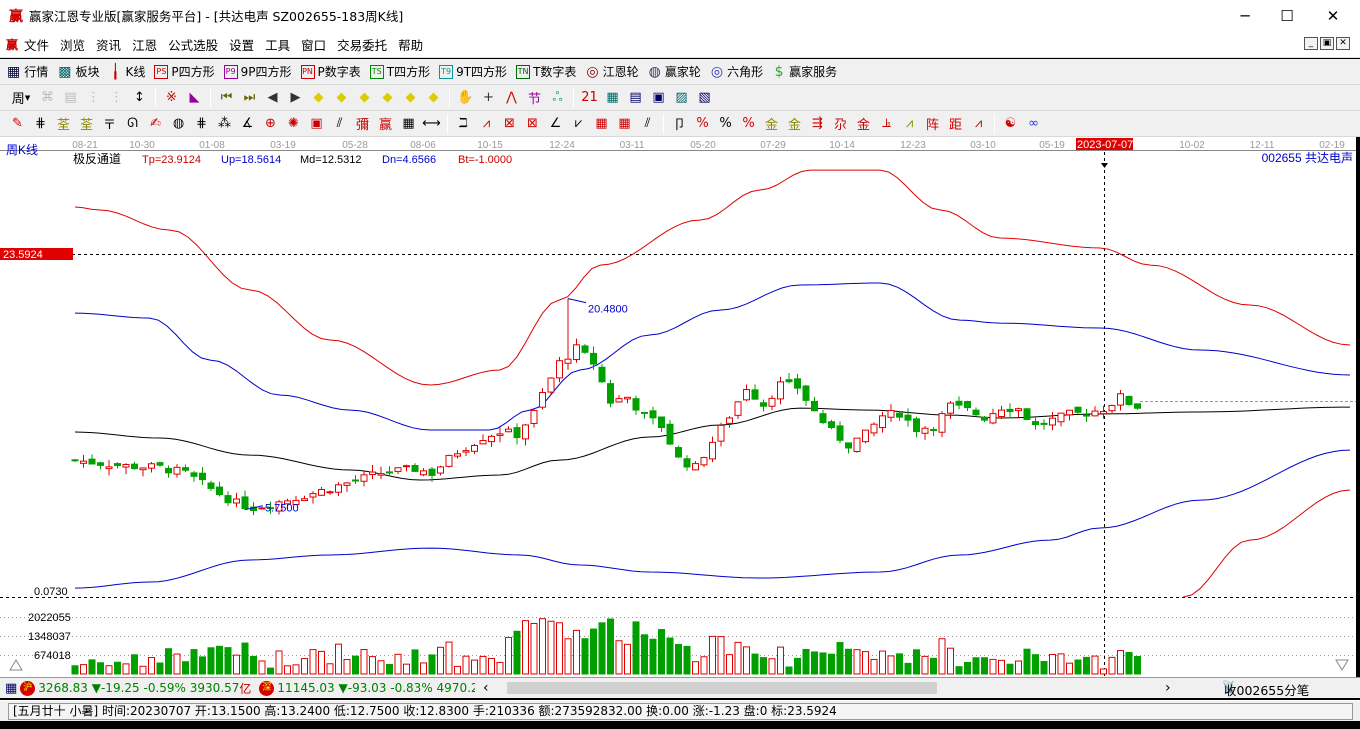 Image resolution: width=1360 pixels, height=729 pixels. I want to click on red-b-icon: 金, so click(863, 124).